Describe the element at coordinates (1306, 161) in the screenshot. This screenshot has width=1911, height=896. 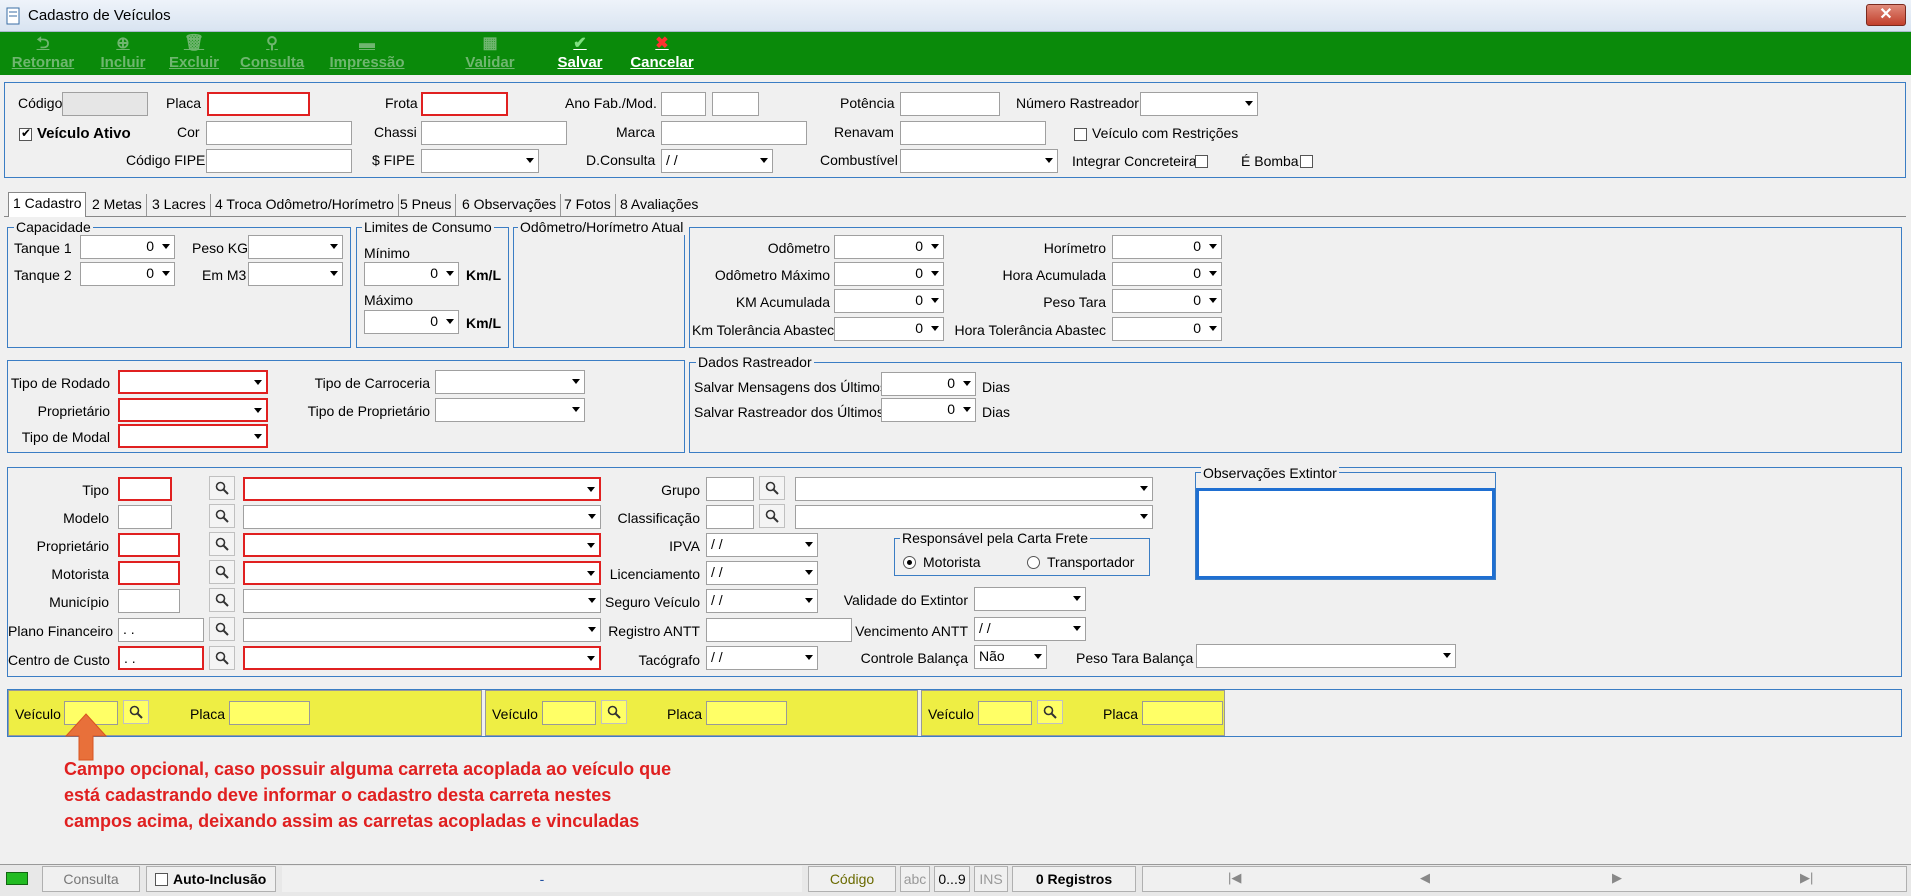
I see `e-bomba-checkbox` at that location.